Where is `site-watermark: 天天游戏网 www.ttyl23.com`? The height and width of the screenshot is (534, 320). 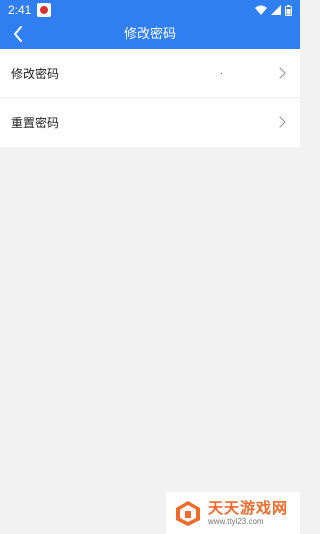 site-watermark: 天天游戏网 www.ttyl23.com is located at coordinates (233, 513).